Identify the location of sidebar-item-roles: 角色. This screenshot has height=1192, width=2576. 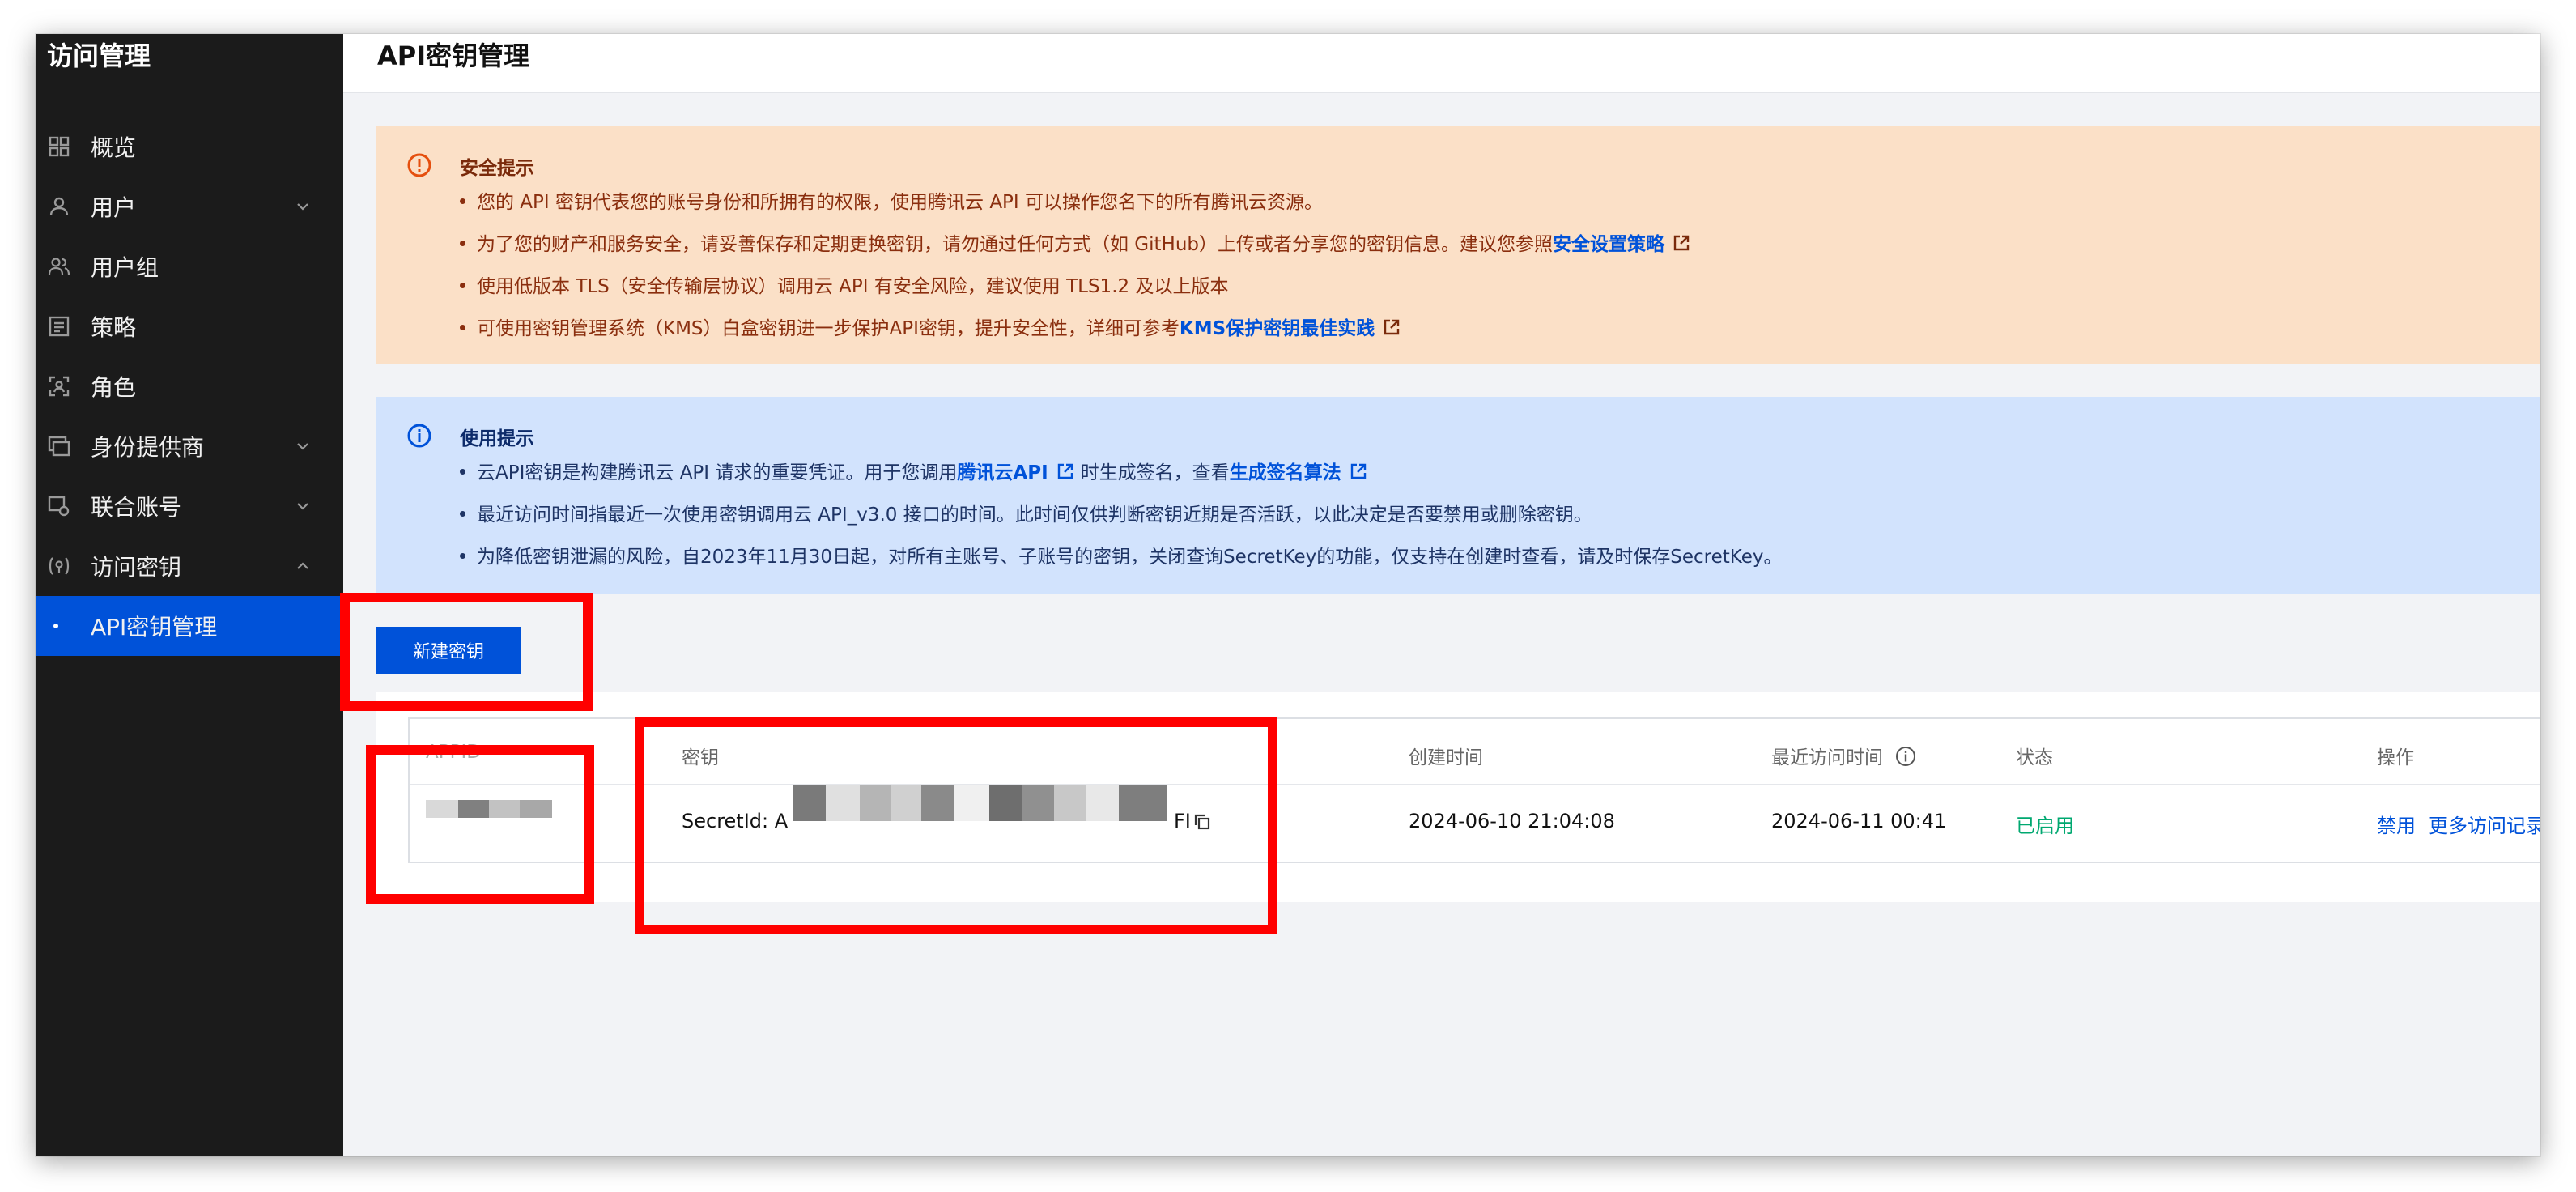
(189, 386).